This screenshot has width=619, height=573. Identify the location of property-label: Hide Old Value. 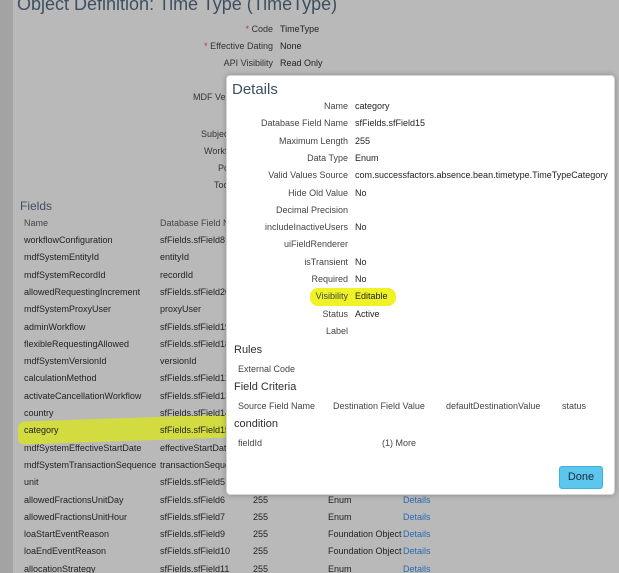
(318, 192).